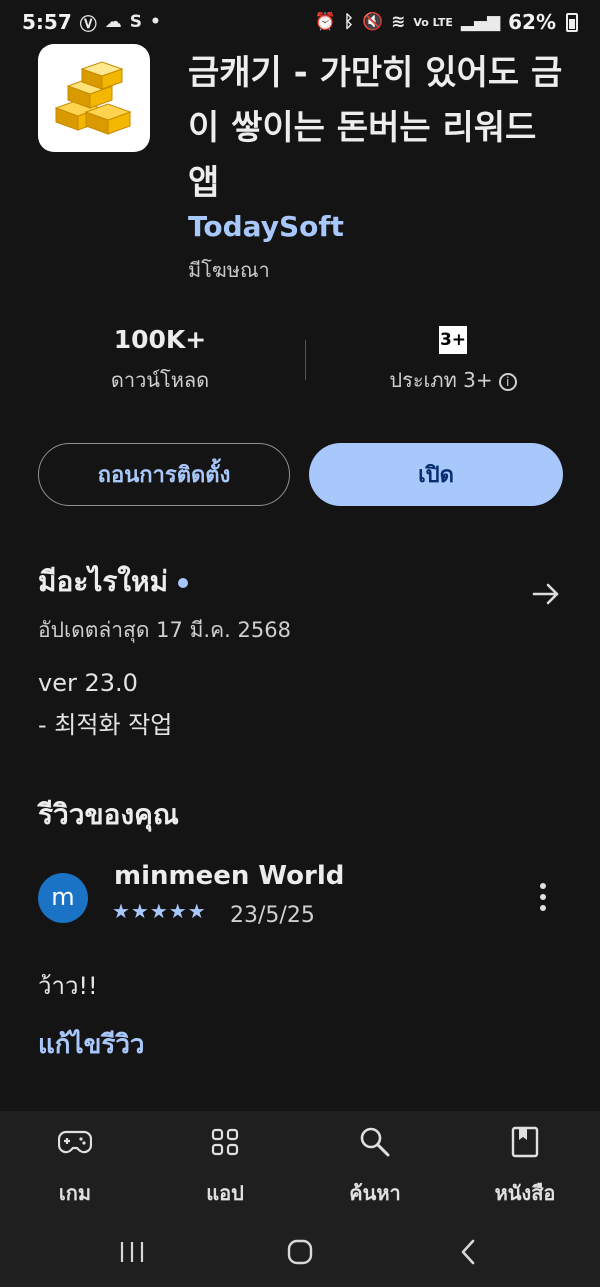 The image size is (600, 1287). Describe the element at coordinates (159, 911) in the screenshot. I see `star-rating: ★★★★★` at that location.